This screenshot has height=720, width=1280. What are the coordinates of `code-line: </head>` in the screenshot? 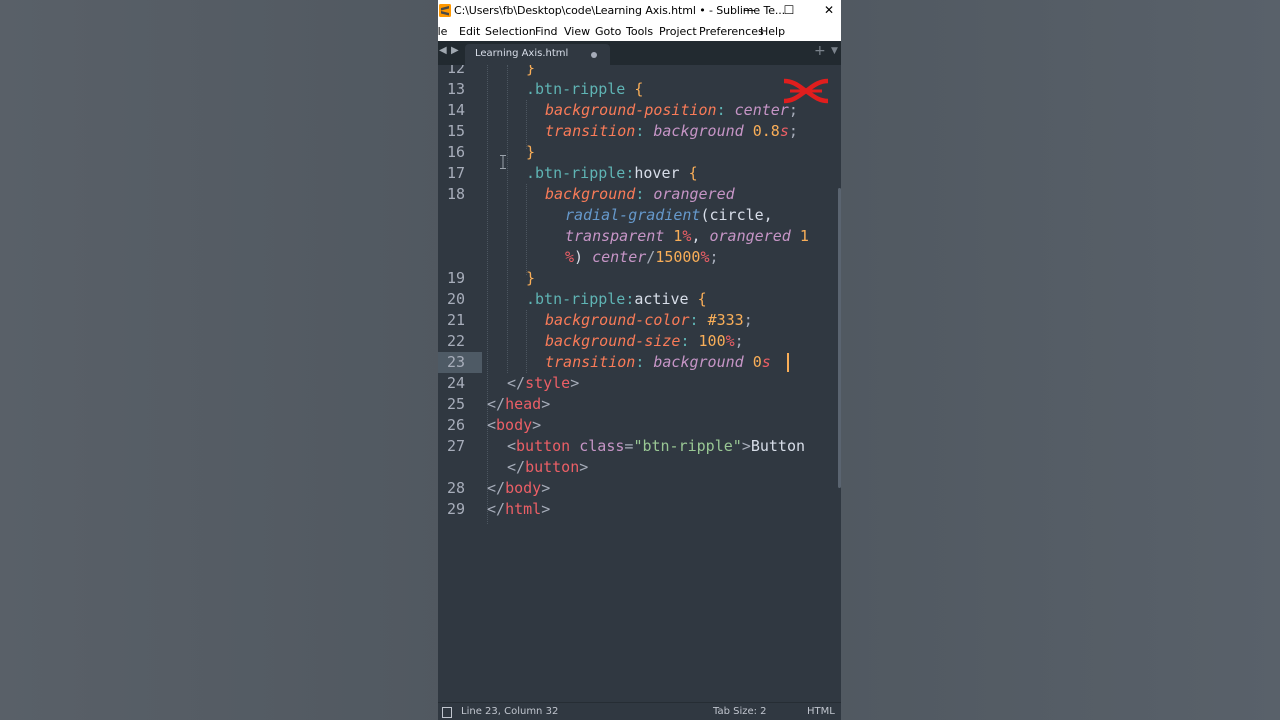 It's located at (518, 404).